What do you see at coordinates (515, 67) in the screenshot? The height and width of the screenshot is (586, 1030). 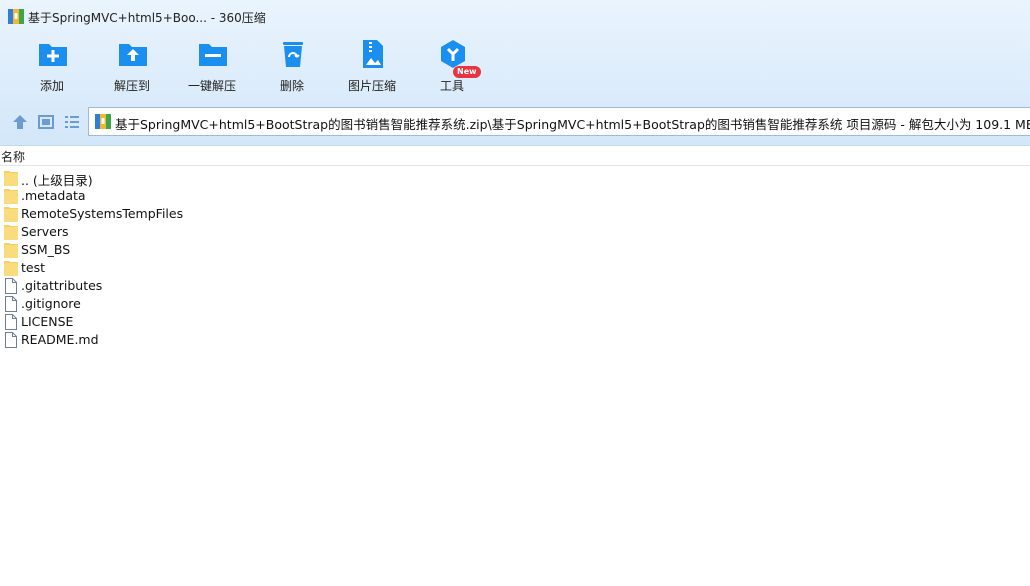 I see `toolbar: 添加 解压到 一键解压 删除 图片压缩 工具 New` at bounding box center [515, 67].